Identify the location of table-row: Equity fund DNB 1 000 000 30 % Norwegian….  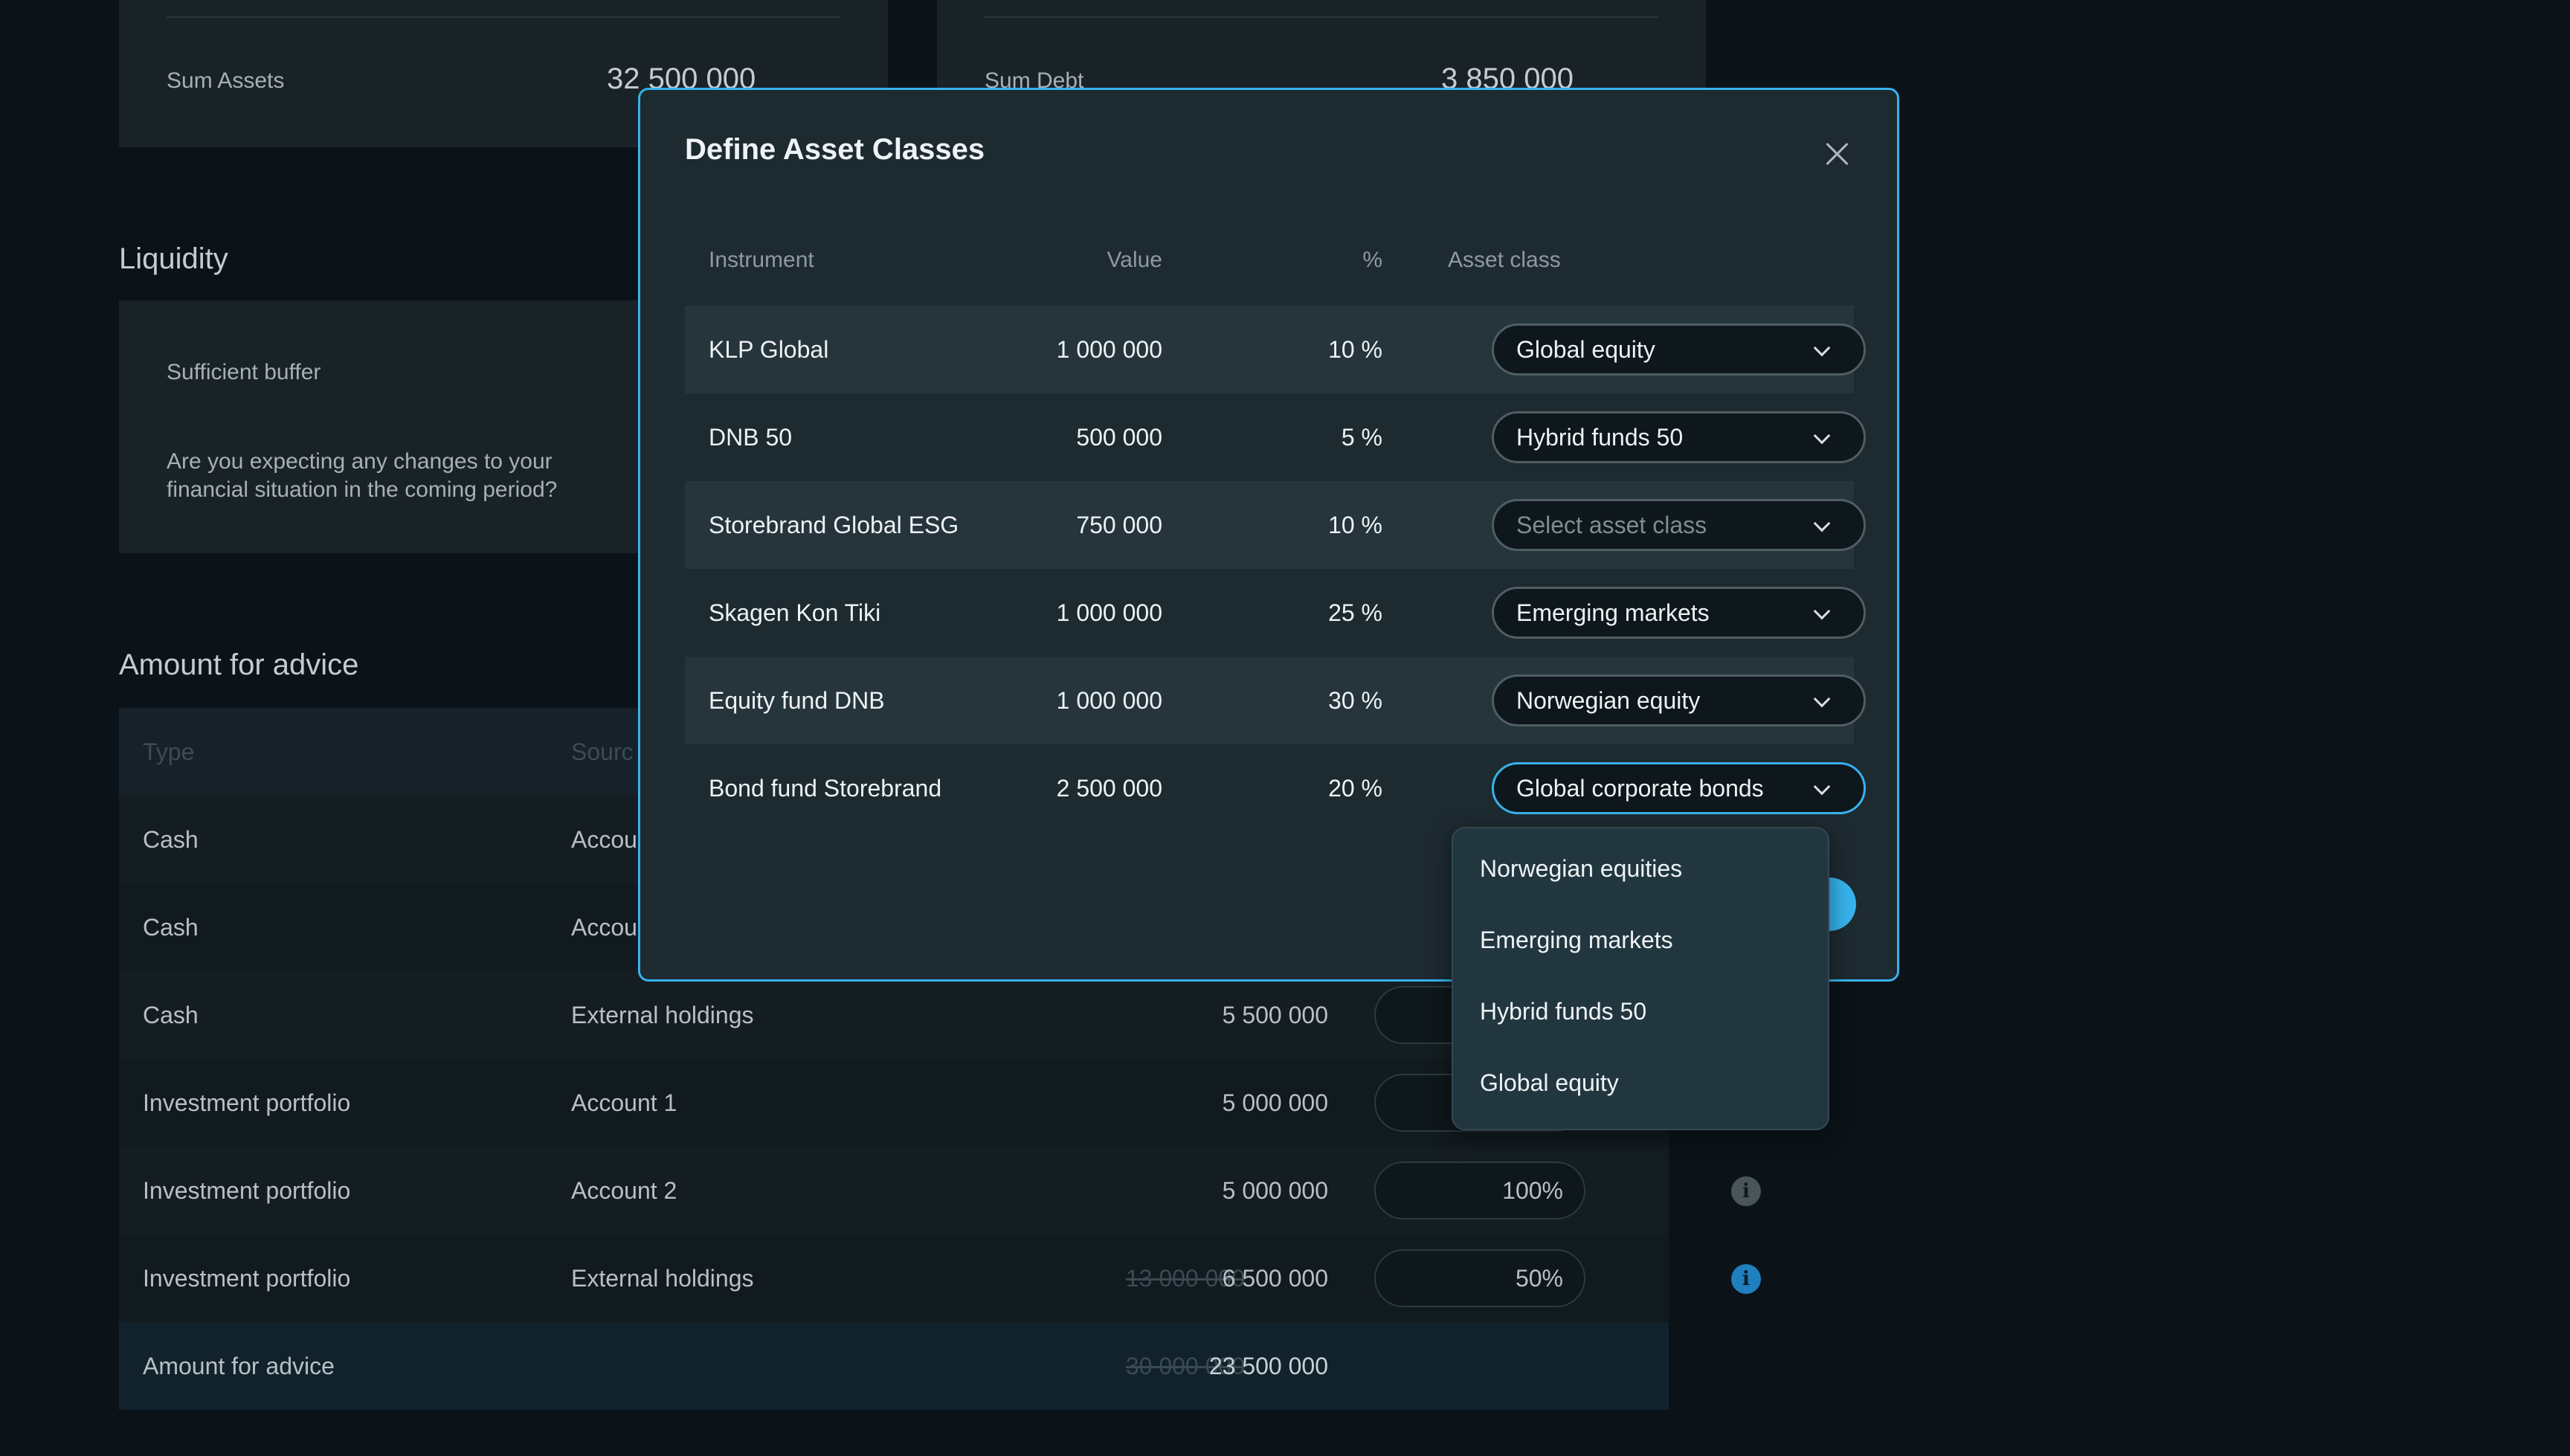
(1276, 700).